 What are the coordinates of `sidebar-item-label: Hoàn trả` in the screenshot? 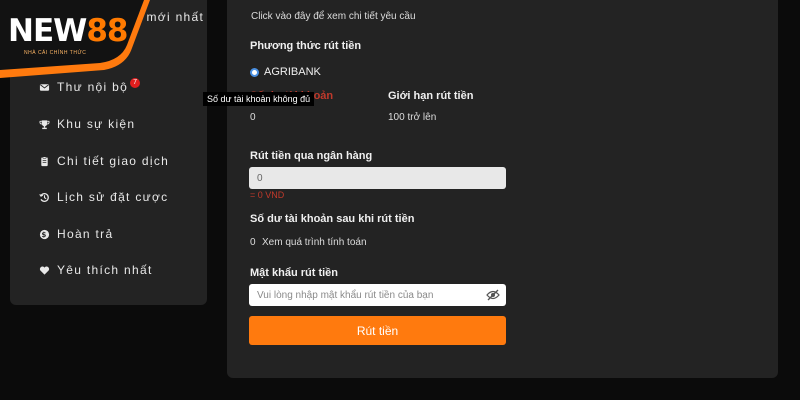 It's located at (85, 234).